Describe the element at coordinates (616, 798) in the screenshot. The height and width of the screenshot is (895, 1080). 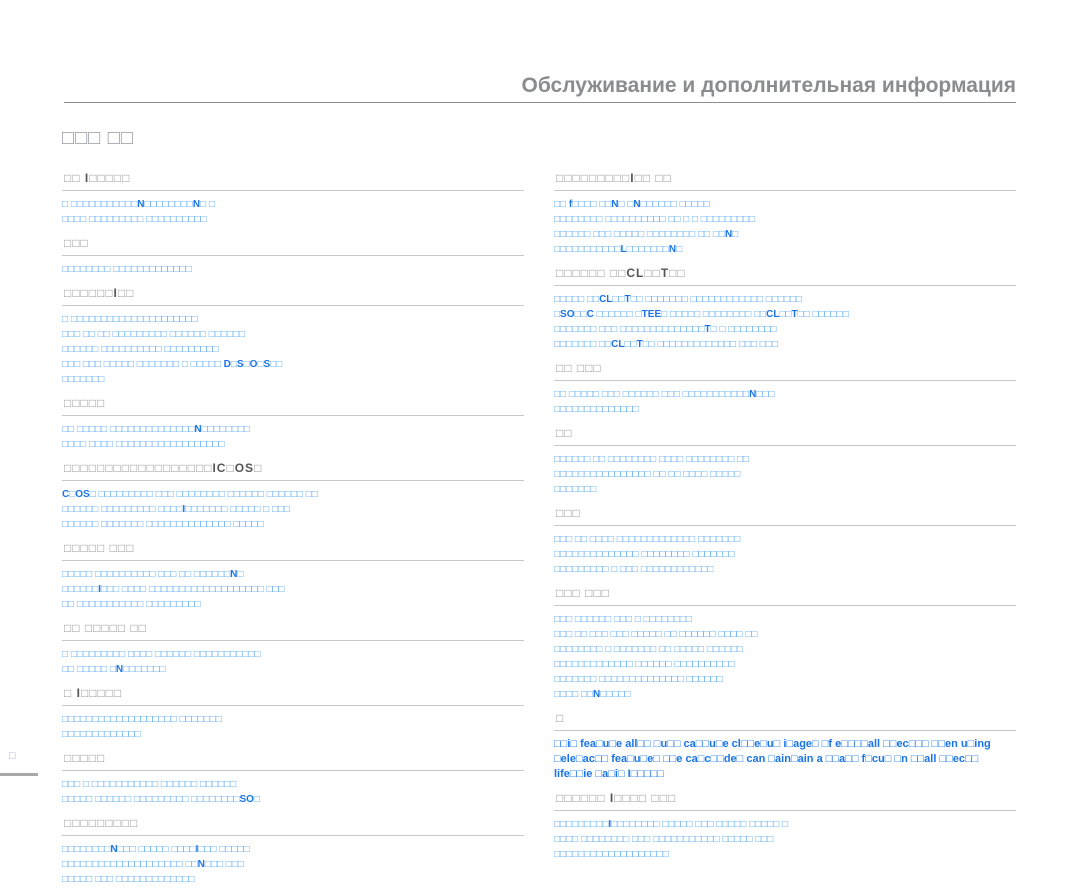
I see `section-title: □□□□□□ I□□□□ □□□` at that location.